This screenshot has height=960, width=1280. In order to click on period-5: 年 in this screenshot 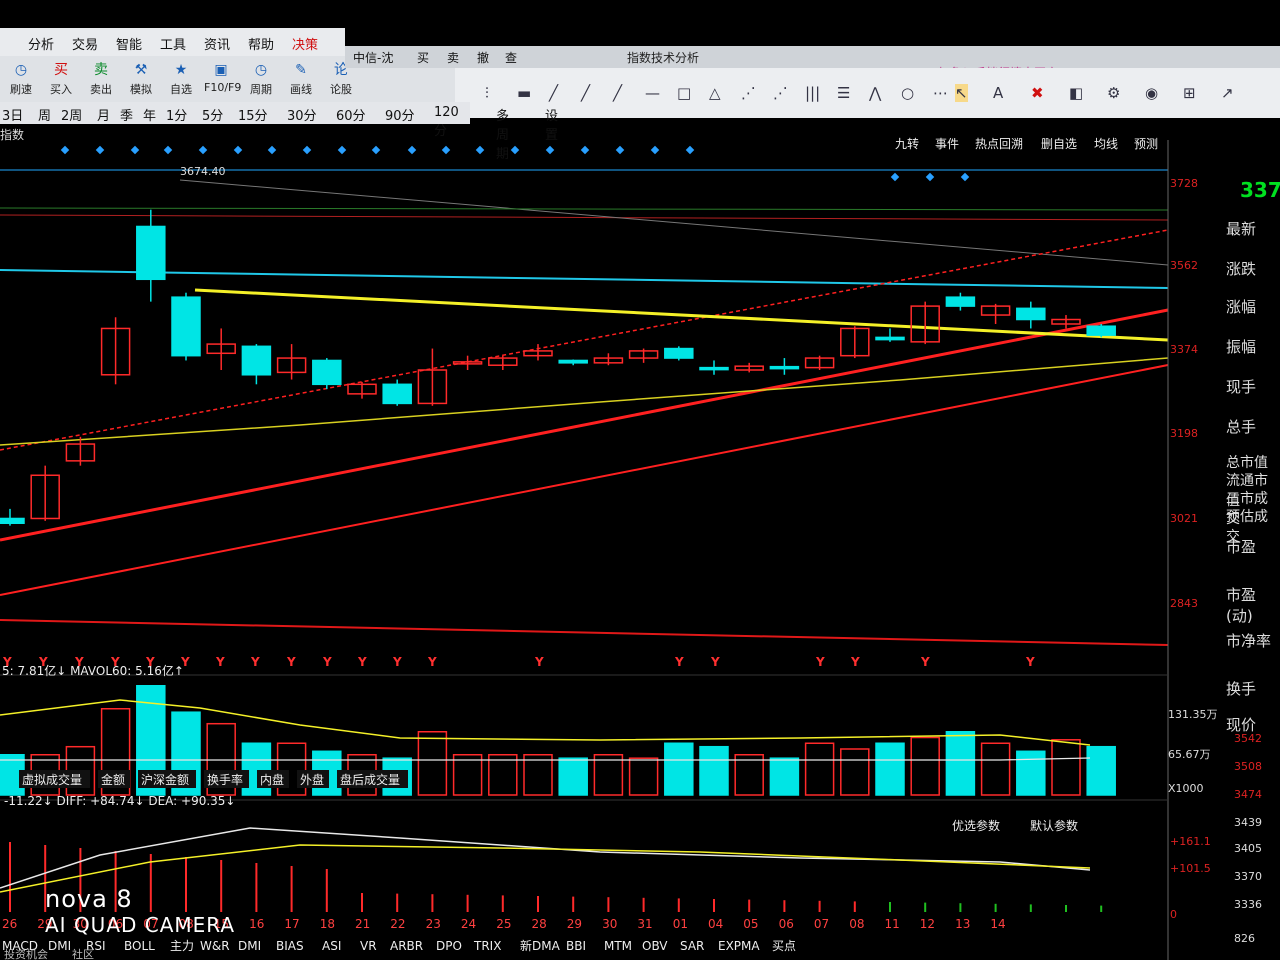, I will do `click(149, 114)`.